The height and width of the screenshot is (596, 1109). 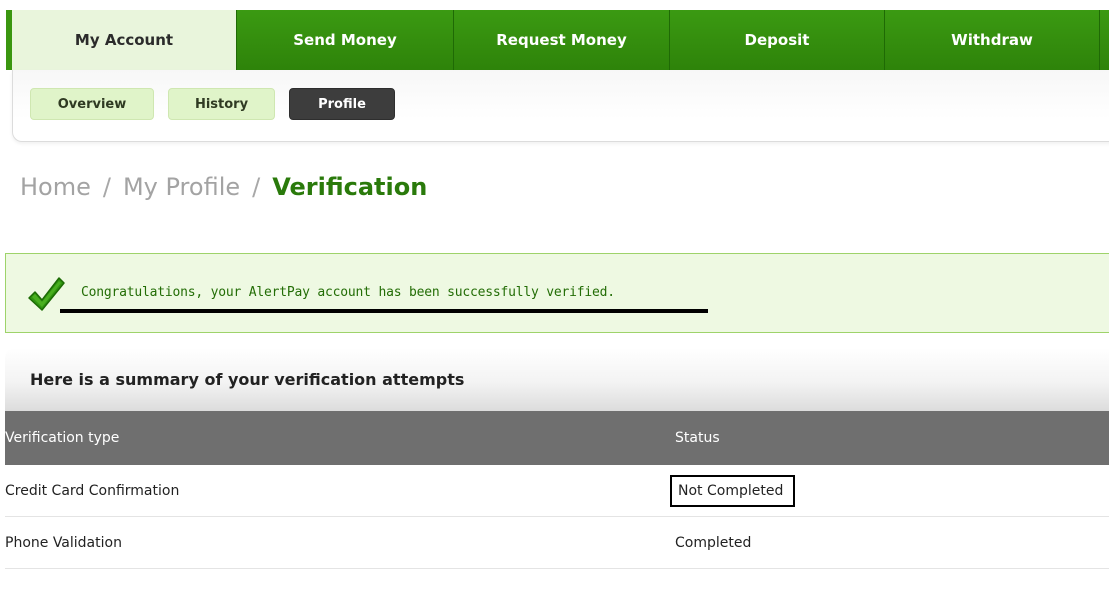 I want to click on table-row: Credit Card Confirmation Not Completed, so click(x=557, y=491).